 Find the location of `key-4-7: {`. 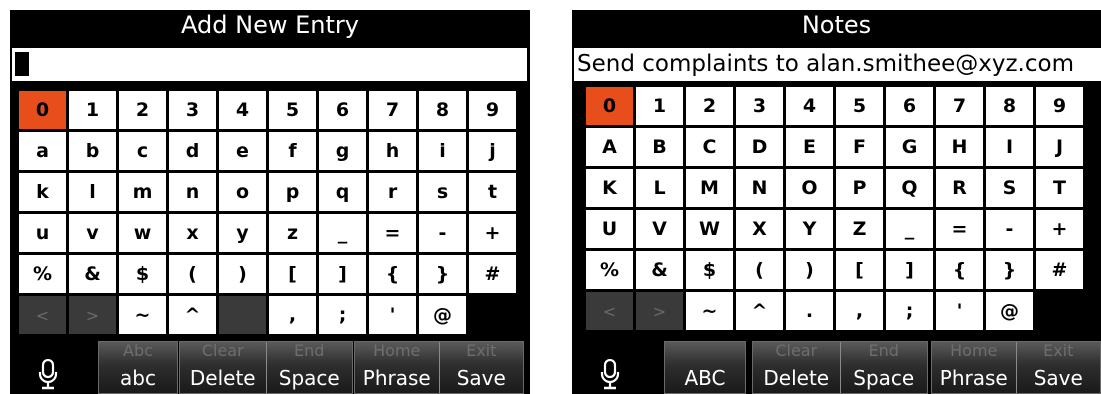

key-4-7: { is located at coordinates (392, 274).